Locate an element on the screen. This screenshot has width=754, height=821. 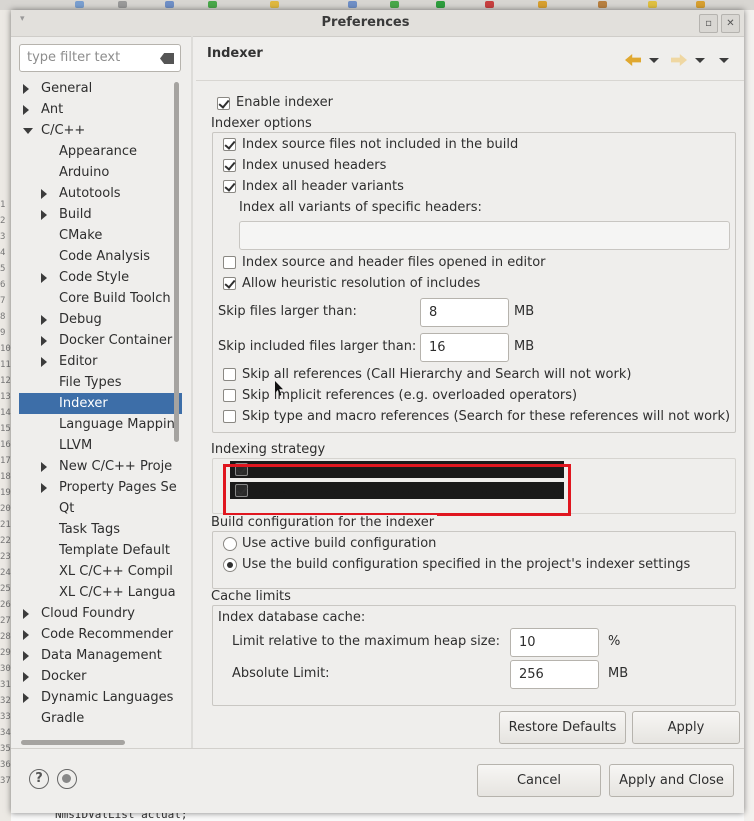
specific-headers-input is located at coordinates (283, 235).